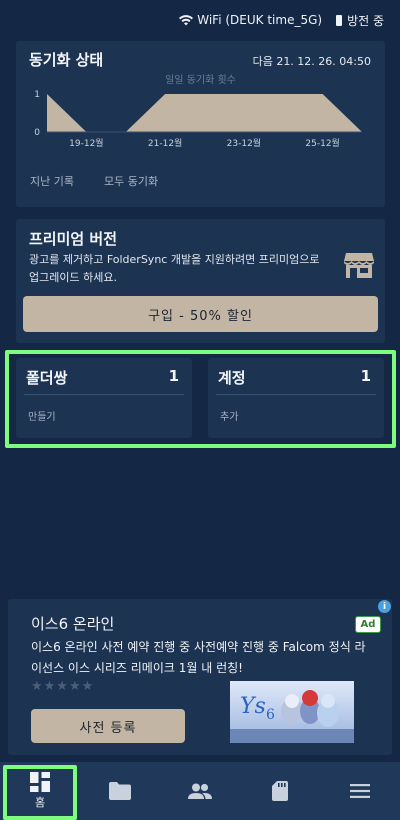 This screenshot has height=820, width=400. What do you see at coordinates (66, 60) in the screenshot?
I see `sync-status-title: 동기화 상태` at bounding box center [66, 60].